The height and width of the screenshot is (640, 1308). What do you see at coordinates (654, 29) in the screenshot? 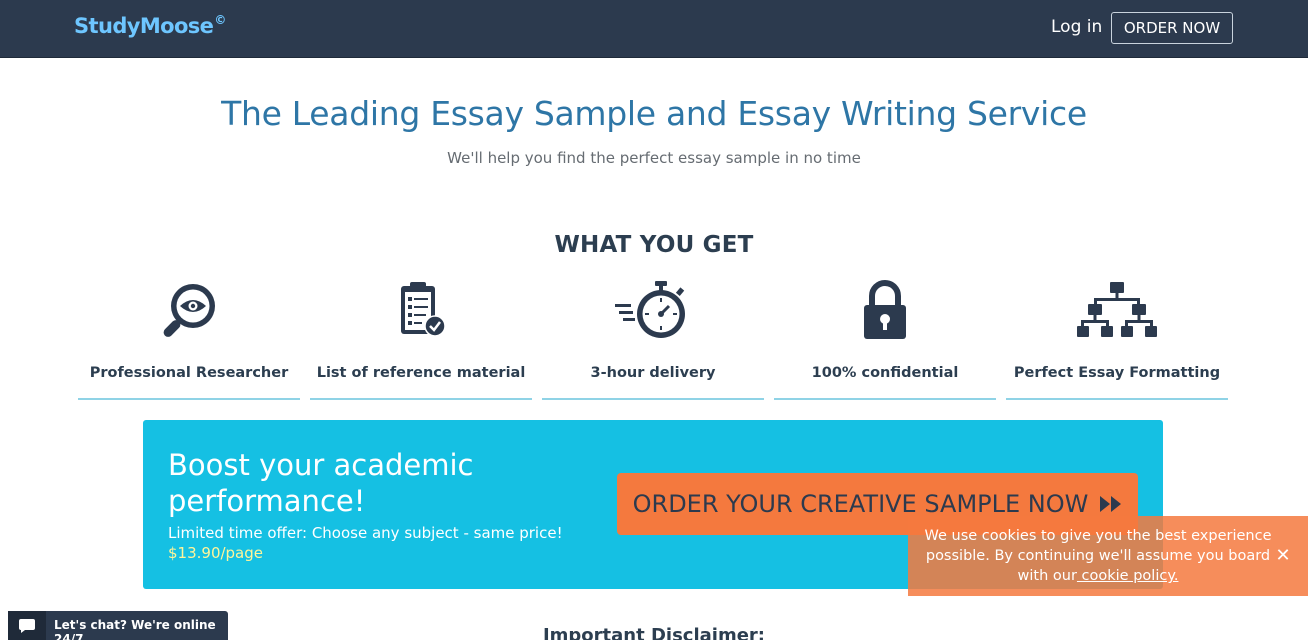
I see `top-navbar: StudyMoose© Log in ORDER NOW` at bounding box center [654, 29].